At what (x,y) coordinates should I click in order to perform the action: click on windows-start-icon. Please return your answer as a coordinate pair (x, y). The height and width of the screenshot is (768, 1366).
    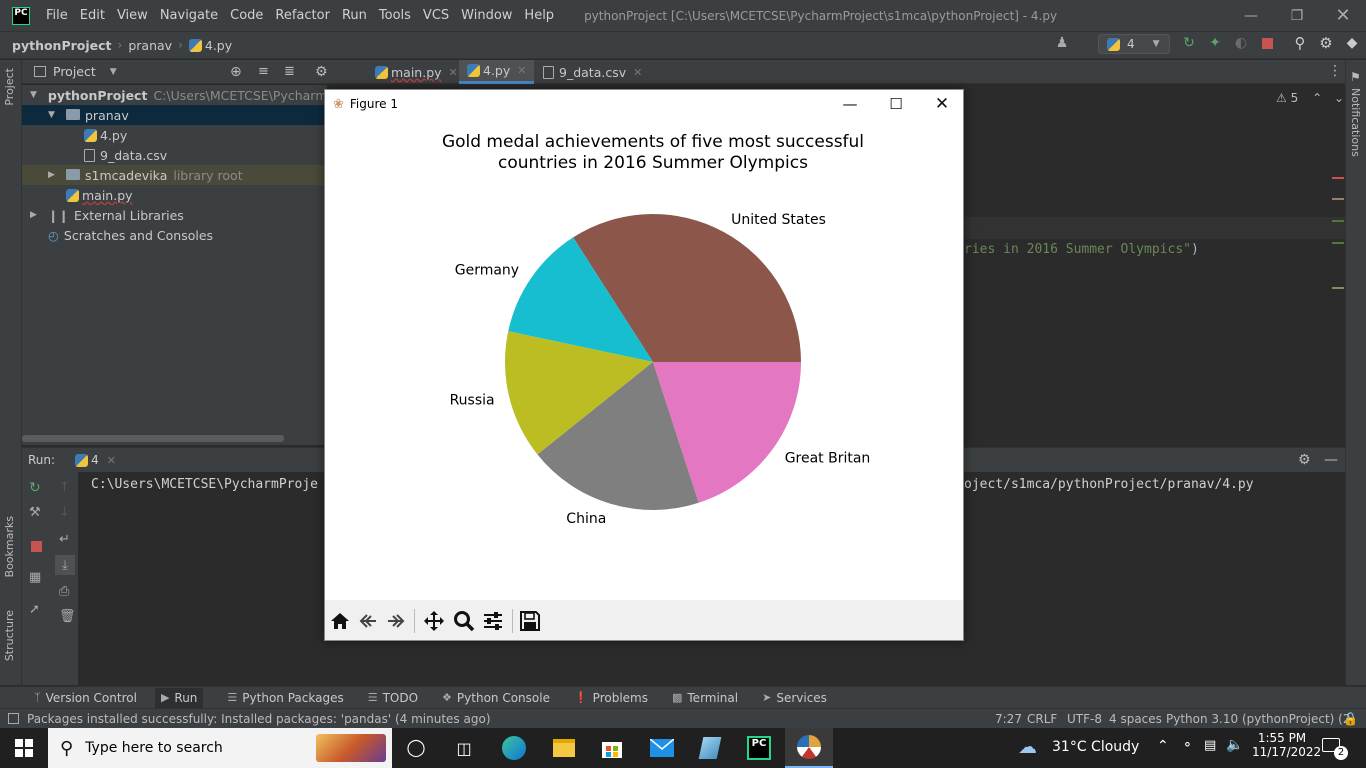
    Looking at the image, I should click on (24, 748).